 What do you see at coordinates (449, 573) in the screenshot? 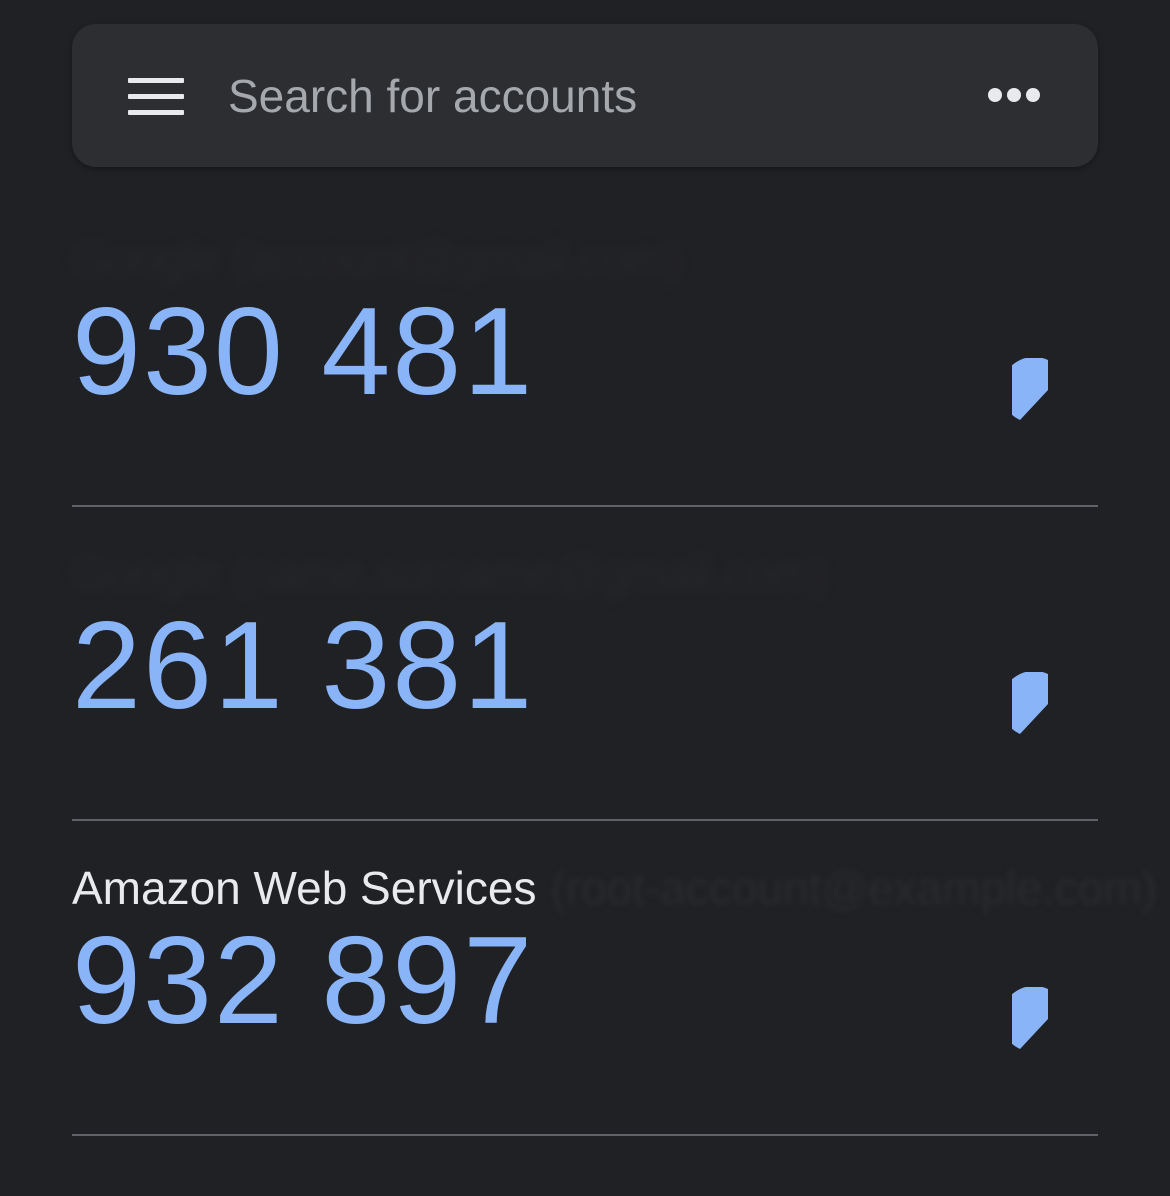
I see `account-name-redacted: Google (name.surname@gmail.com)` at bounding box center [449, 573].